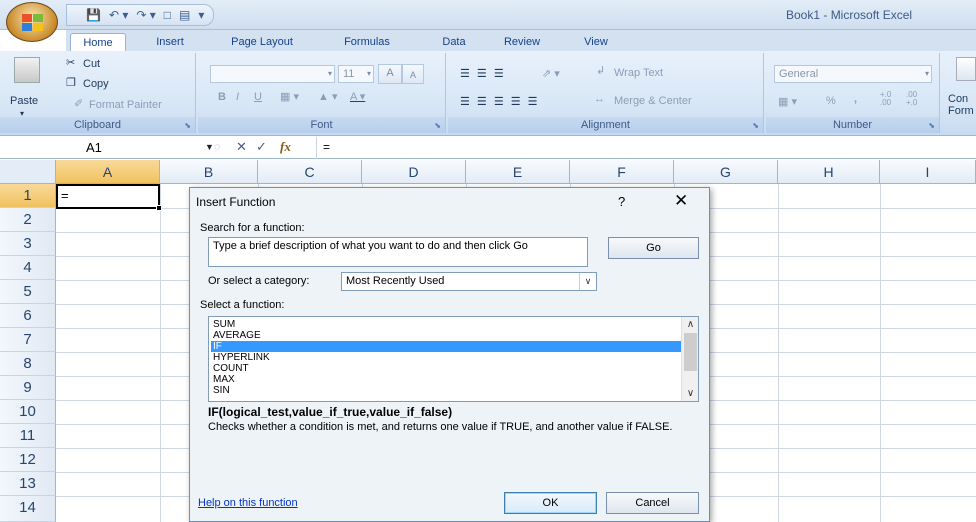  Describe the element at coordinates (261, 147) in the screenshot. I see `enter-entry-icon: ✓` at that location.